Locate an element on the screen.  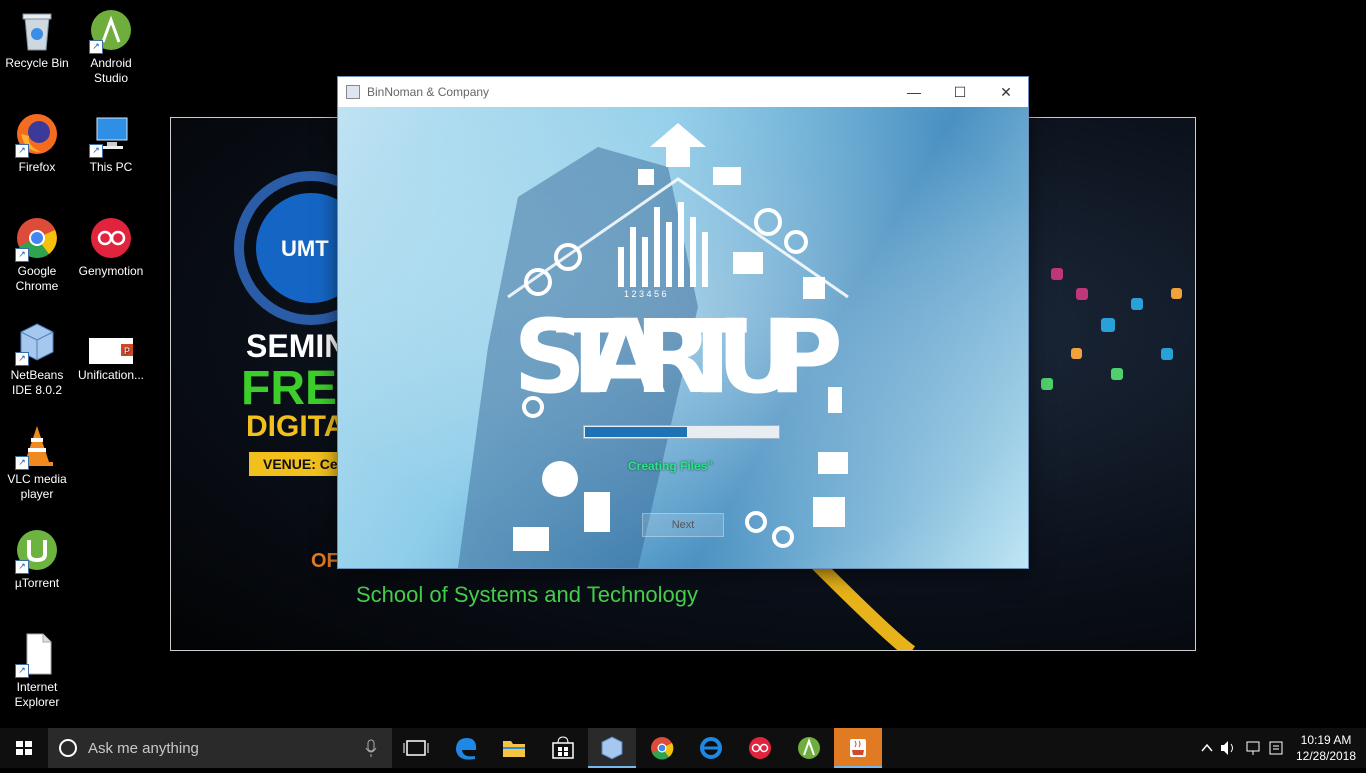
microphone-icon is located at coordinates (371, 748).